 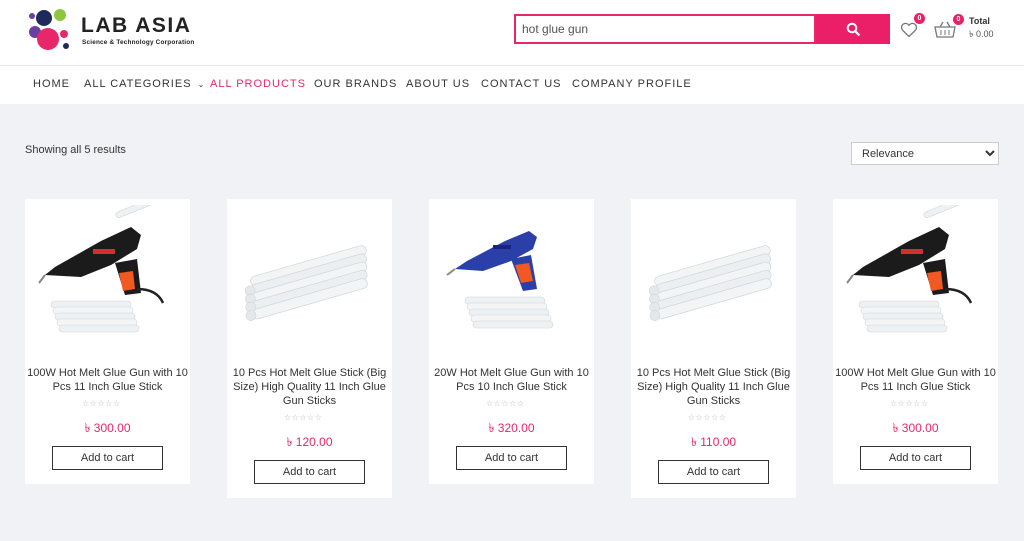 I want to click on chevron-down-icon: ⌄, so click(x=201, y=84).